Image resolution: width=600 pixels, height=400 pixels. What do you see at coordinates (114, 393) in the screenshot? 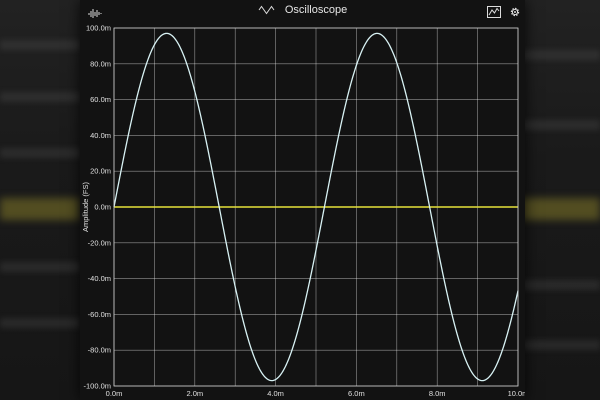
I see `x-tick-label: 0.0m` at bounding box center [114, 393].